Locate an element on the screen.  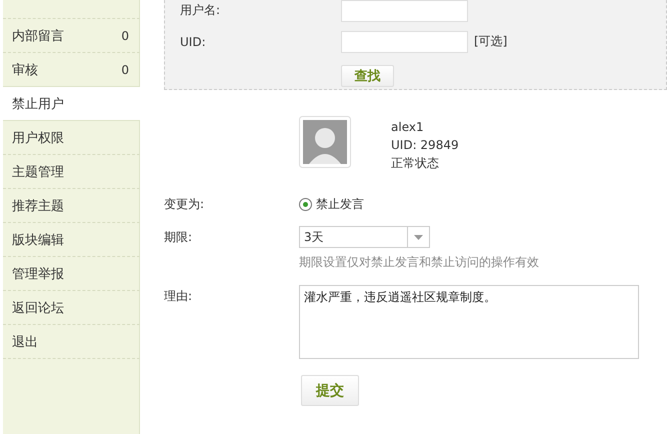
sidebar-item: 用户权限 is located at coordinates (71, 138).